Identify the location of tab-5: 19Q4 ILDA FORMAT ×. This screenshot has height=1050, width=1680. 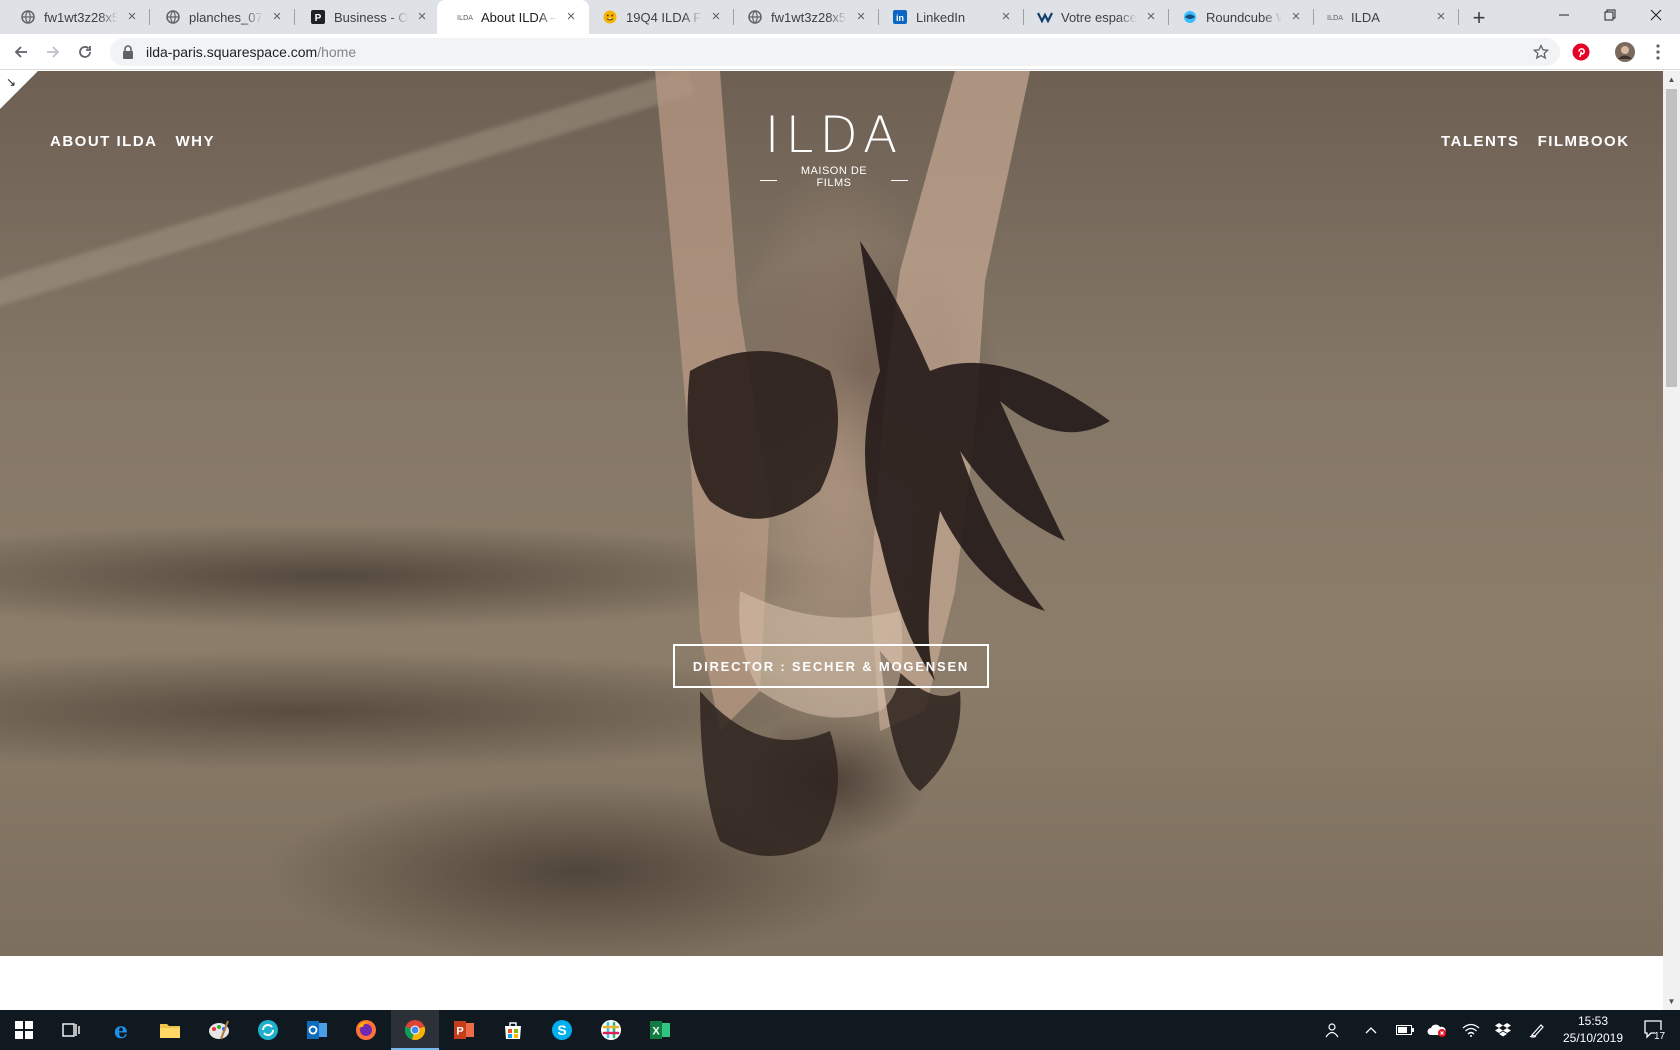
(658, 17).